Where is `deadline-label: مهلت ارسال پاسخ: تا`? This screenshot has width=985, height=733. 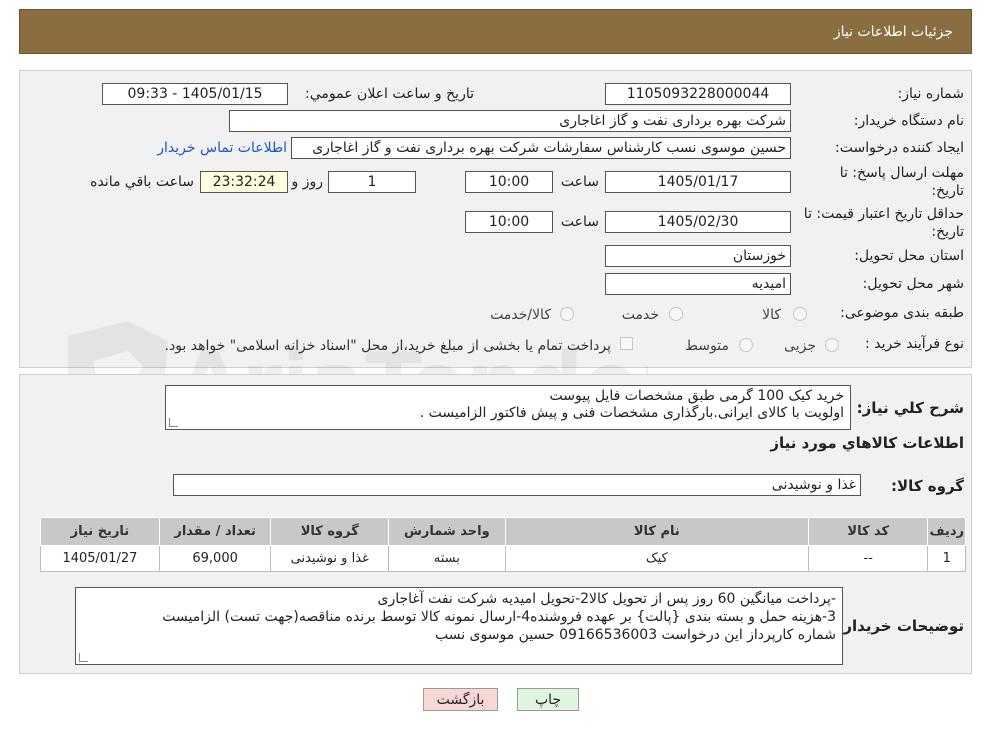 deadline-label: مهلت ارسال پاسخ: تا is located at coordinates (901, 173).